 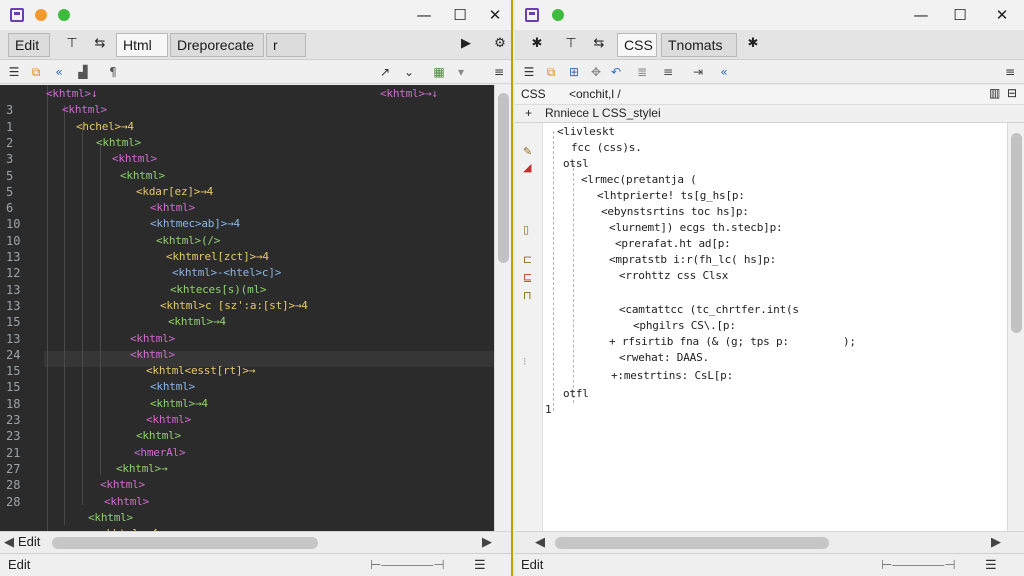 I want to click on line-number: 27, so click(x=13, y=468).